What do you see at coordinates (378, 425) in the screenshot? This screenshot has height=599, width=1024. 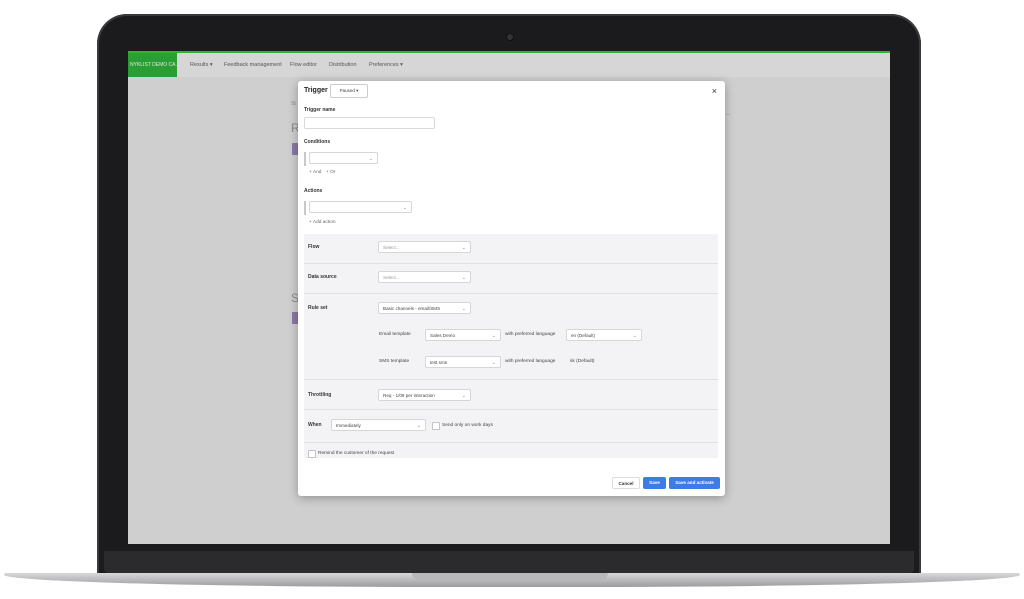 I see `when-select: Immediately ⌄` at bounding box center [378, 425].